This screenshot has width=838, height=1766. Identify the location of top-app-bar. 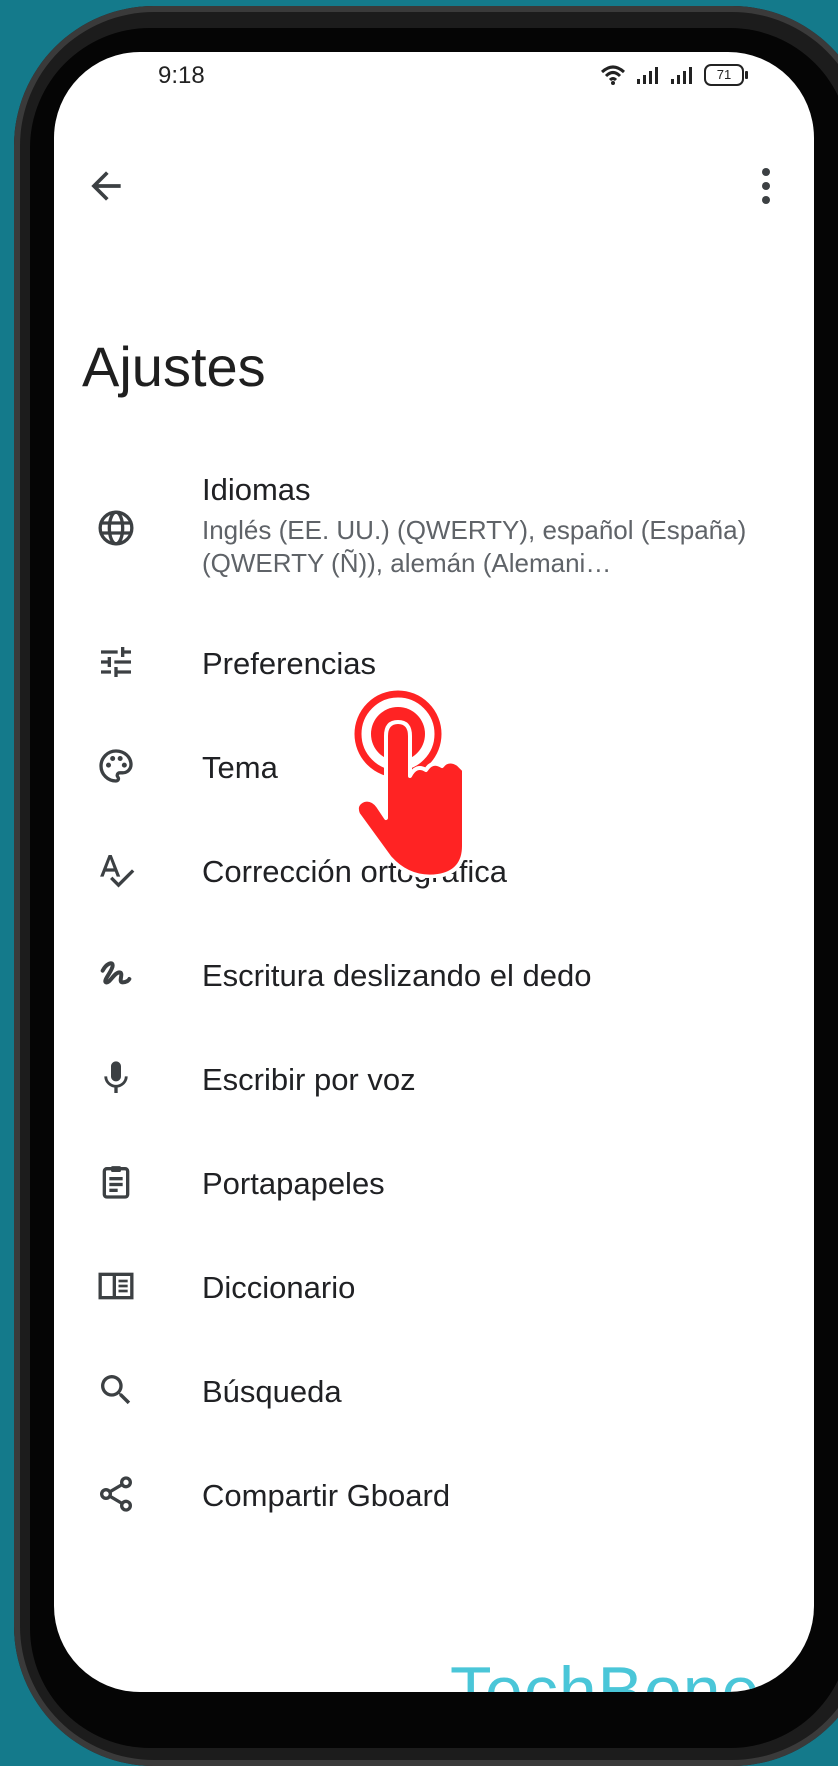
(434, 186).